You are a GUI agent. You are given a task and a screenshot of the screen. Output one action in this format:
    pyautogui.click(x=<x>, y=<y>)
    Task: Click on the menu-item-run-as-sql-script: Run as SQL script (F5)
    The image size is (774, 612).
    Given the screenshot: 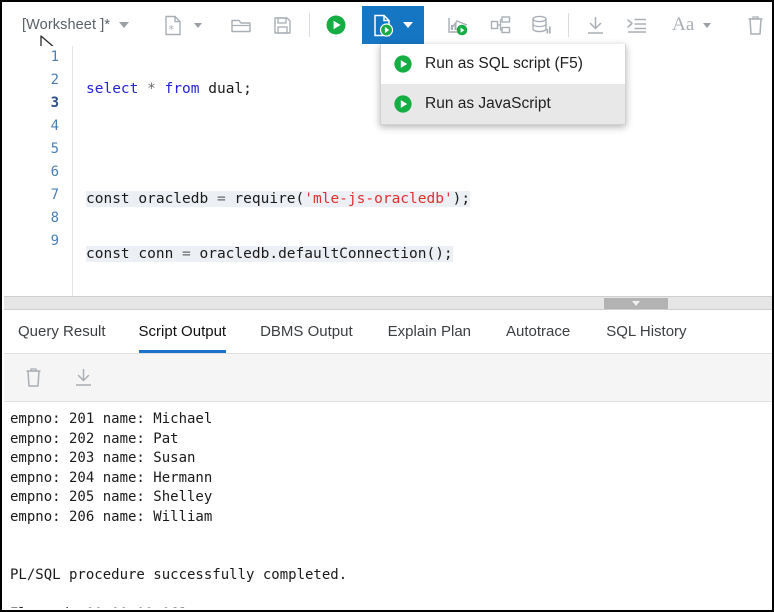 What is the action you would take?
    pyautogui.click(x=503, y=64)
    